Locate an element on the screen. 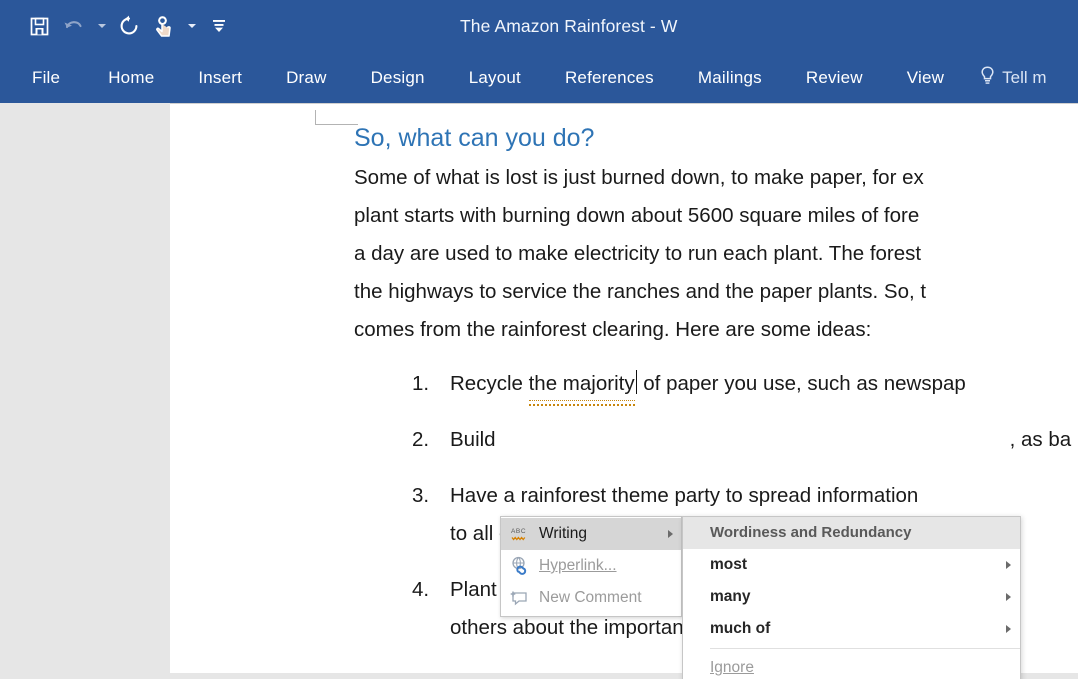 The height and width of the screenshot is (679, 1078). tab-layout: Layout is located at coordinates (495, 77).